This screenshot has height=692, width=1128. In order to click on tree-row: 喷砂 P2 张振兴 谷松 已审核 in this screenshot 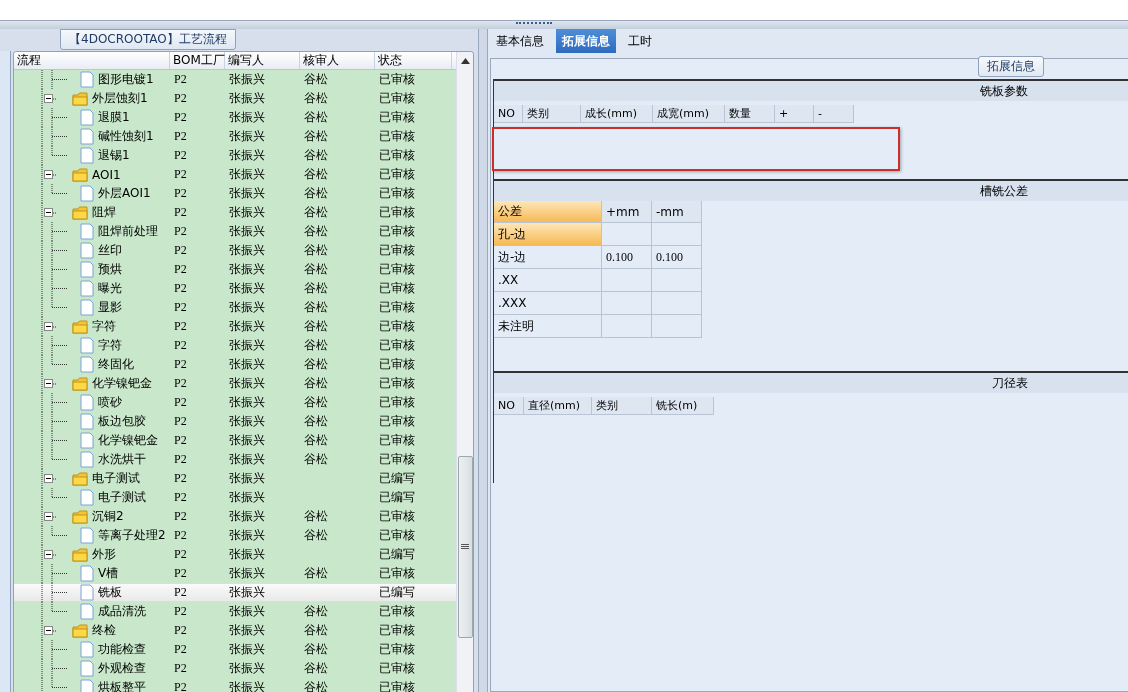, I will do `click(235, 402)`.